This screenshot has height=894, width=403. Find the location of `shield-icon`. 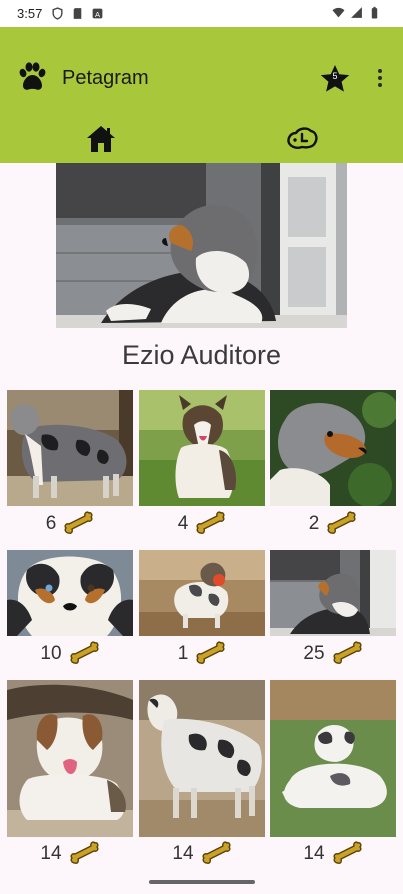

shield-icon is located at coordinates (57, 13).